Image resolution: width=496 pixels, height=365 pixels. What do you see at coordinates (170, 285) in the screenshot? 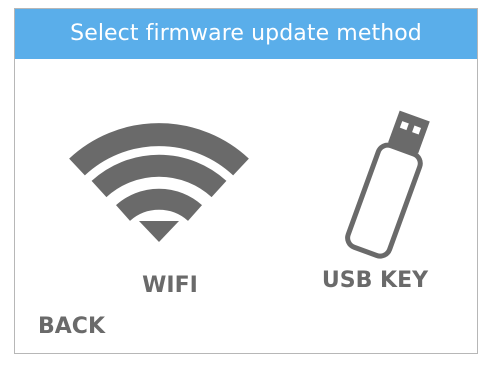
I see `wifi-label: WIFI` at bounding box center [170, 285].